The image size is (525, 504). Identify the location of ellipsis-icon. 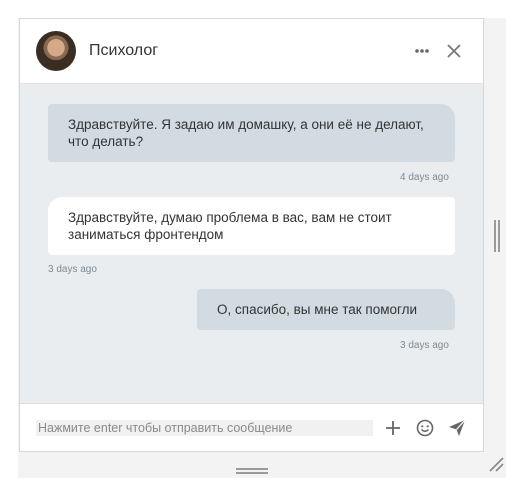
(422, 51).